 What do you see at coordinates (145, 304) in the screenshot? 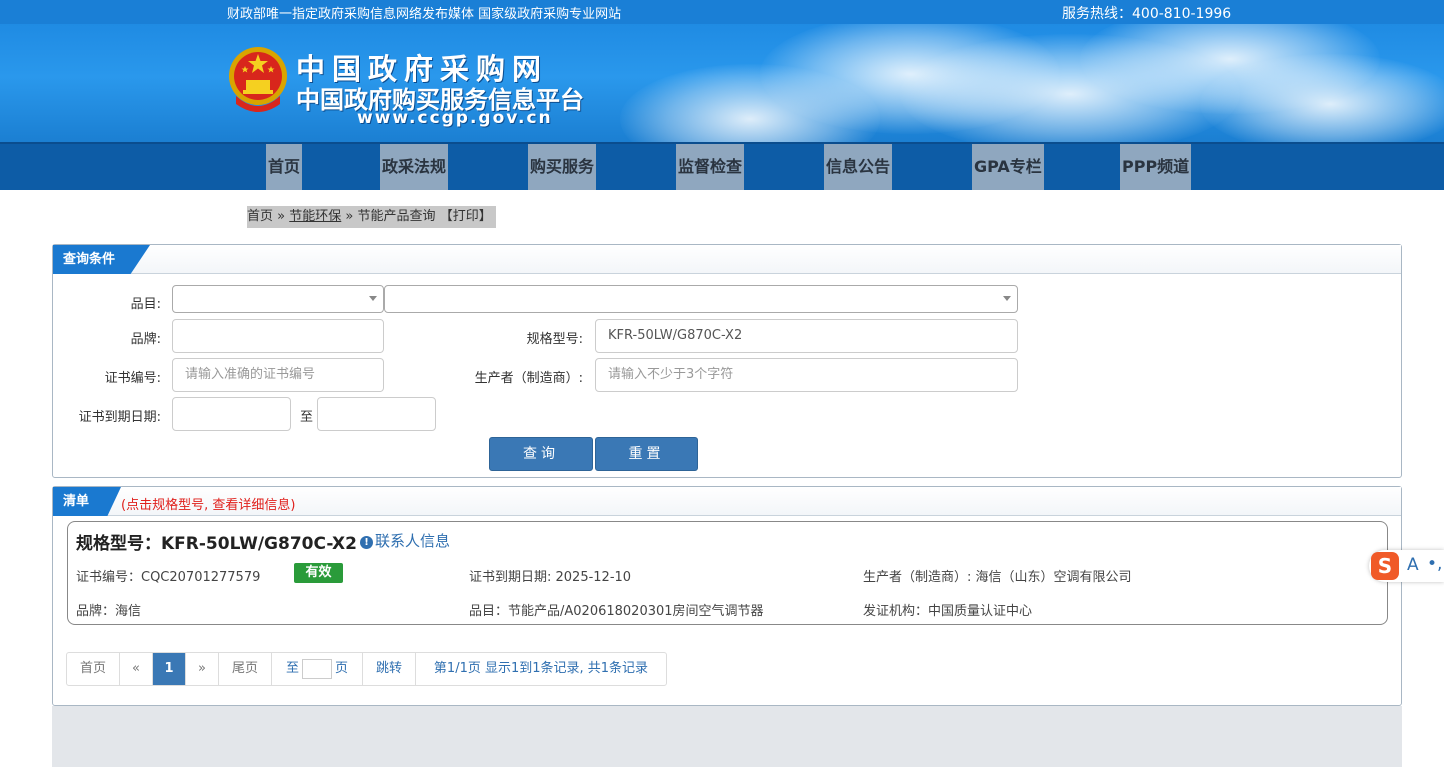
I see `category-label: 品目:` at bounding box center [145, 304].